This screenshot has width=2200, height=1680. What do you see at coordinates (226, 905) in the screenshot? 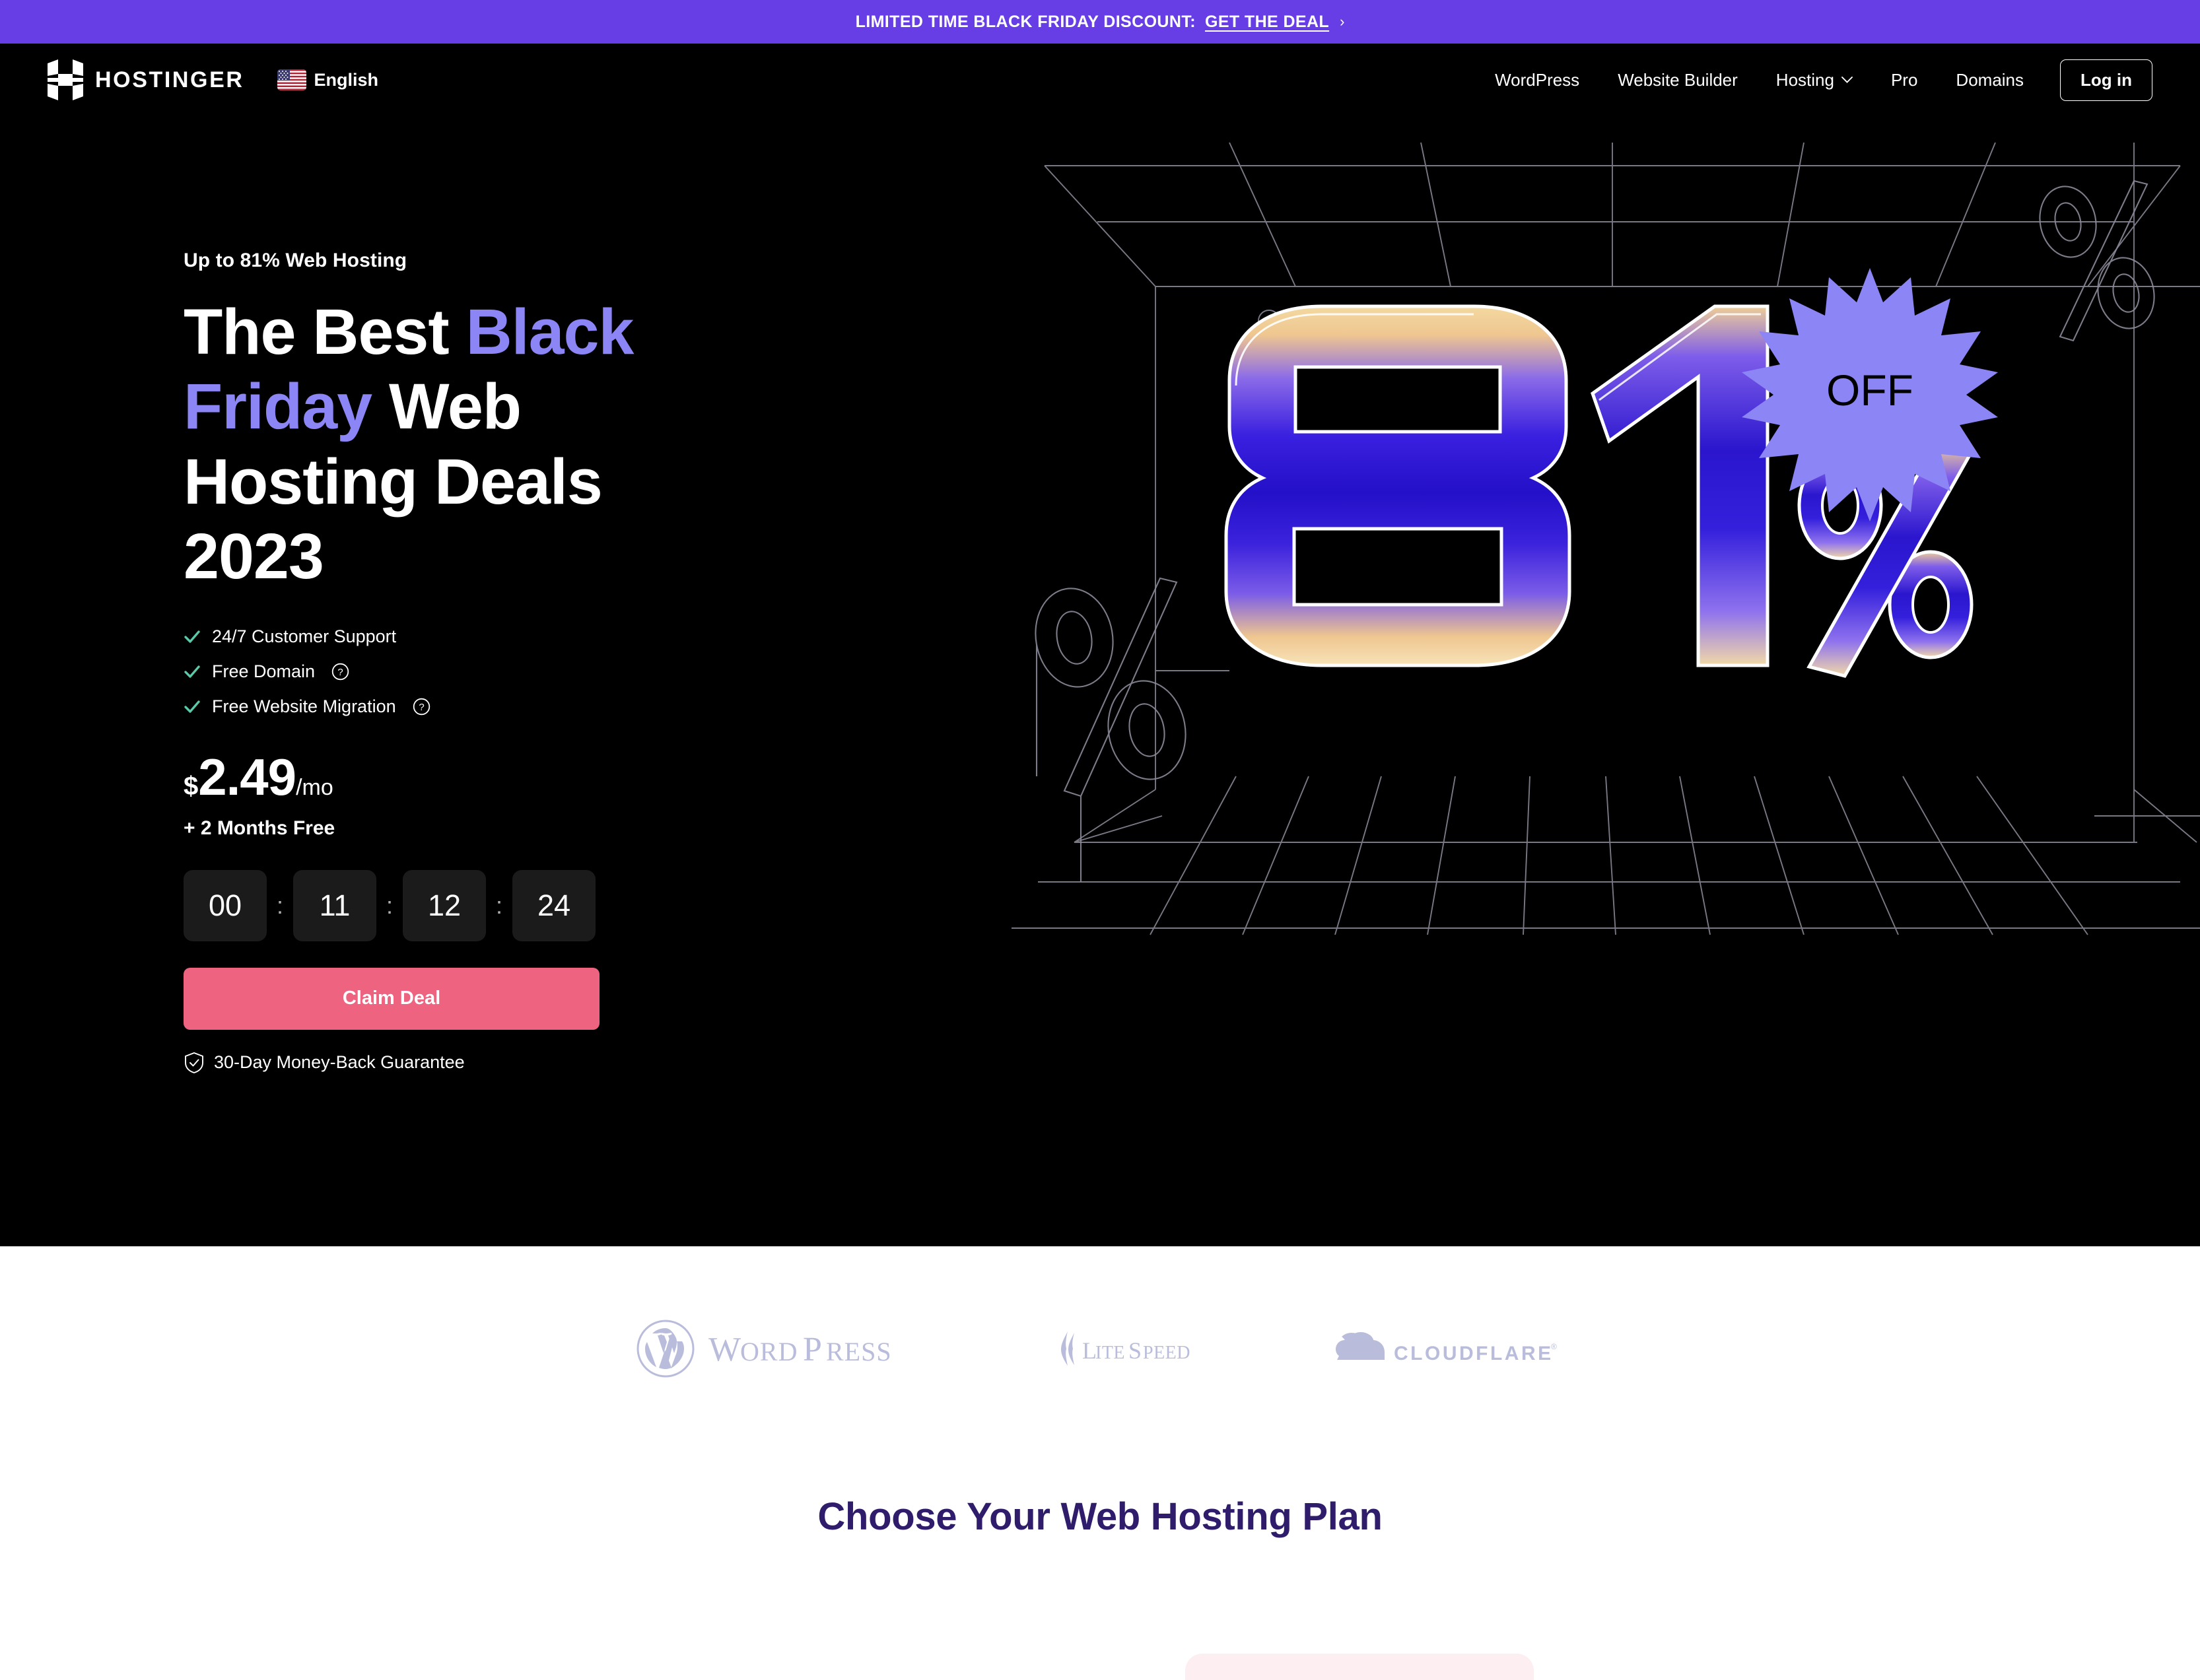
I see `countdown-days: 00` at bounding box center [226, 905].